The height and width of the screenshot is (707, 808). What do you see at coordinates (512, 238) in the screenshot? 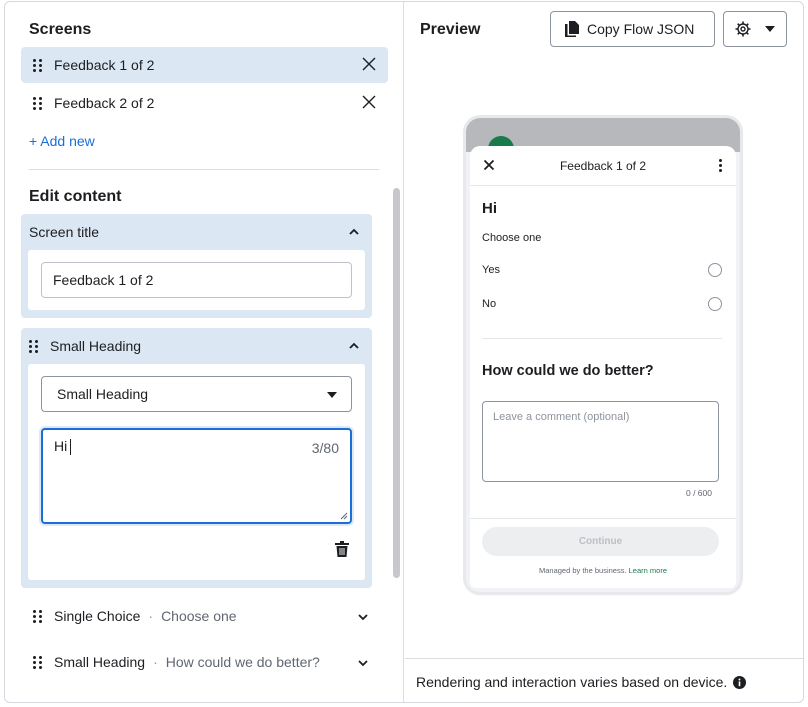
I see `preview-choice-label: Choose one` at bounding box center [512, 238].